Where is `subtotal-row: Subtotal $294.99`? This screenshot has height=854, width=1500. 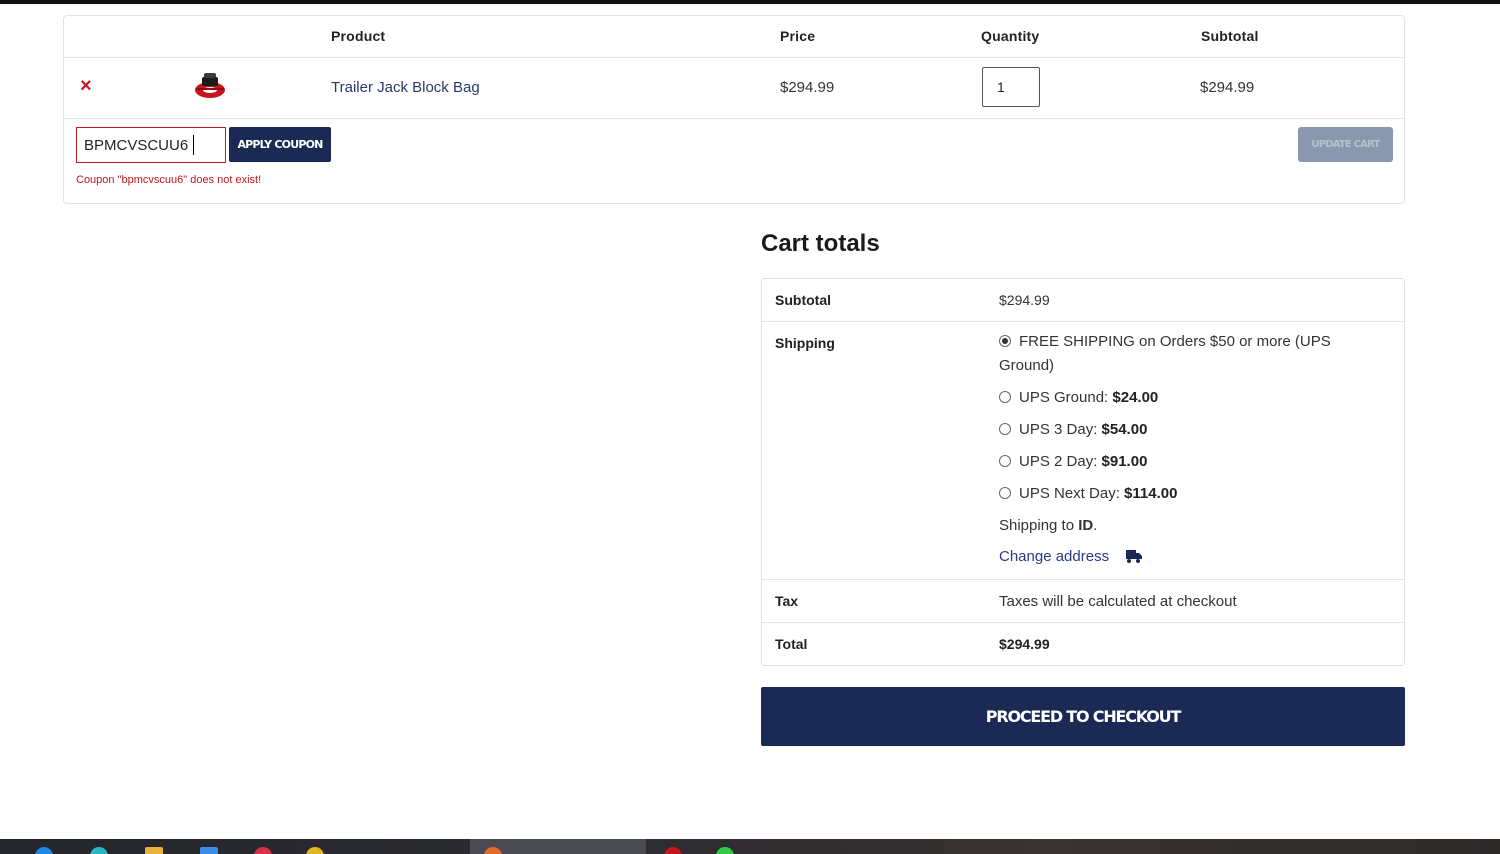
subtotal-row: Subtotal $294.99 is located at coordinates (1083, 300).